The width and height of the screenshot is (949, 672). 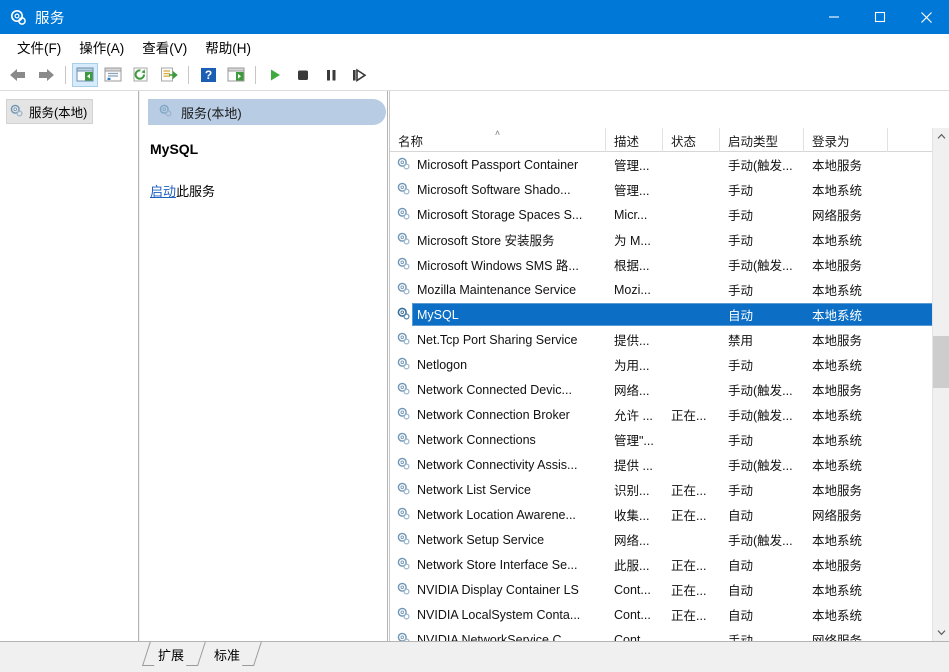 What do you see at coordinates (661, 239) in the screenshot?
I see `table-row: Microsoft Store 安装服务 为 M... 手动 本地系统` at bounding box center [661, 239].